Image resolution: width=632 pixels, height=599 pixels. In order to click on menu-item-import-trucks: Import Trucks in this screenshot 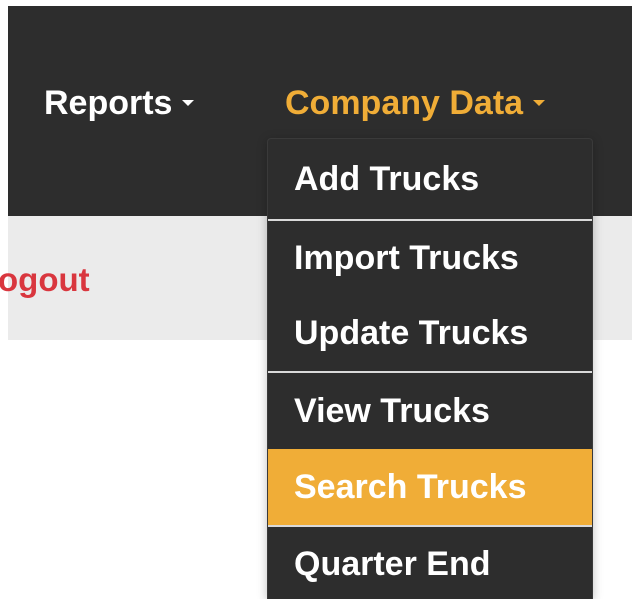, I will do `click(430, 258)`.